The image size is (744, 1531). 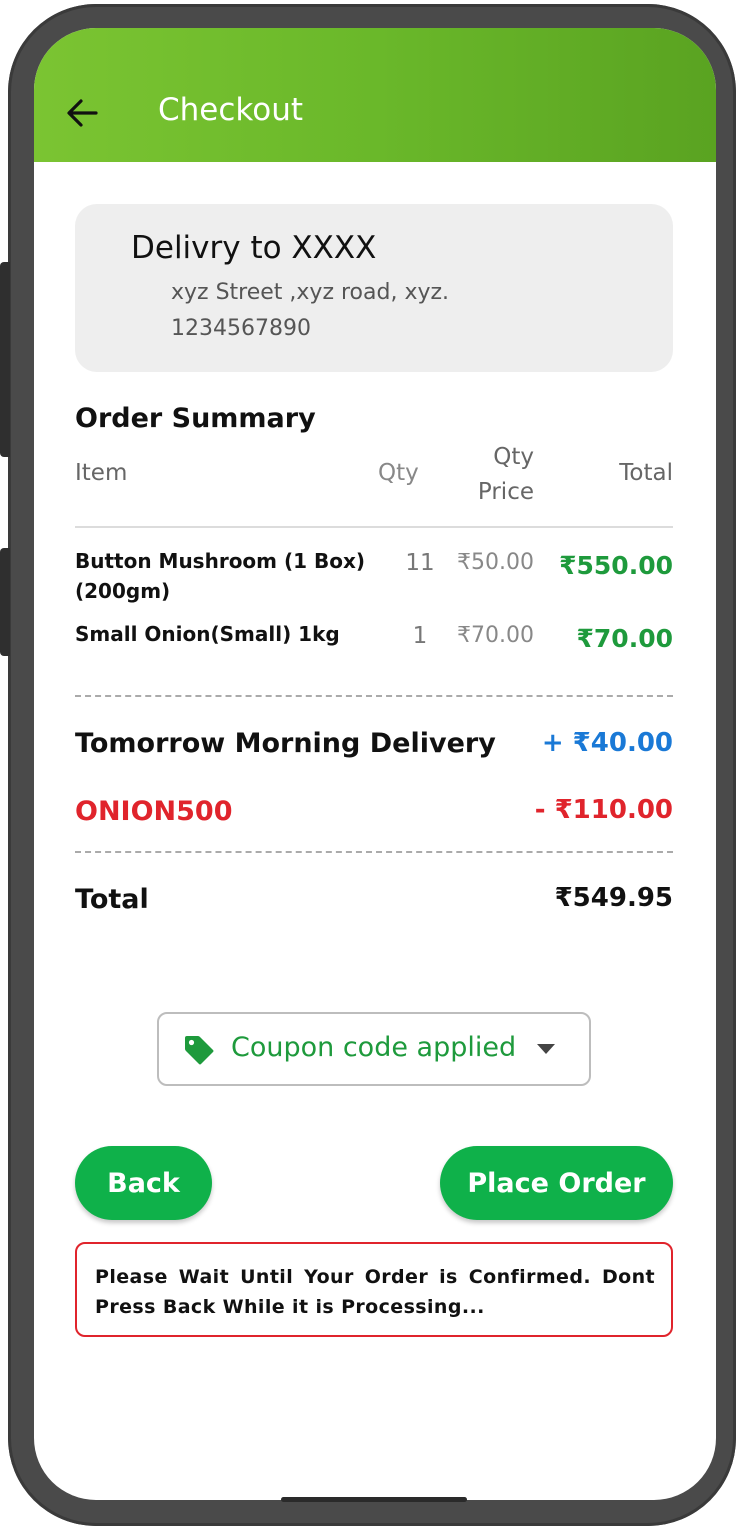 I want to click on delivery-recipient: Delivry to XXXX, so click(x=254, y=248).